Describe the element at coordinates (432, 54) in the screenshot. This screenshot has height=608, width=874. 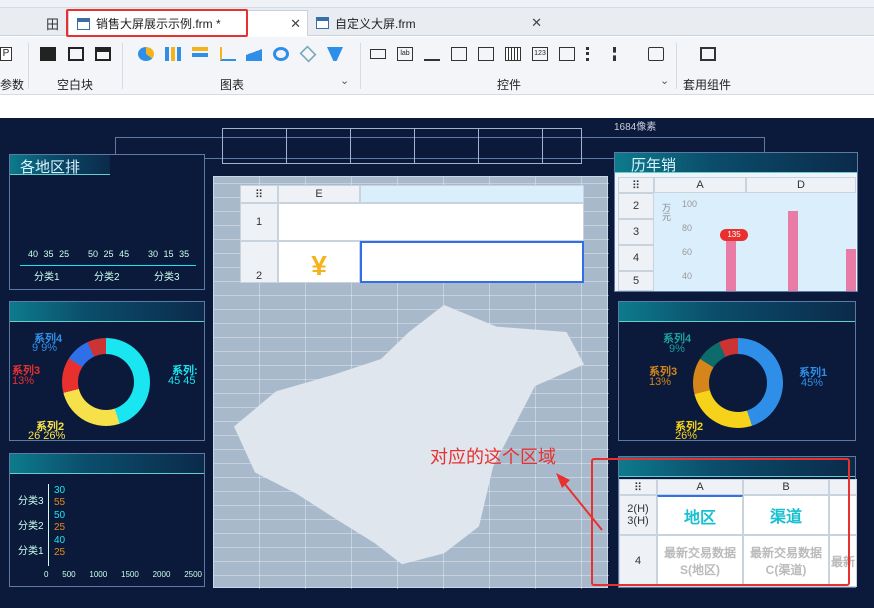
I see `text-widget-icon` at that location.